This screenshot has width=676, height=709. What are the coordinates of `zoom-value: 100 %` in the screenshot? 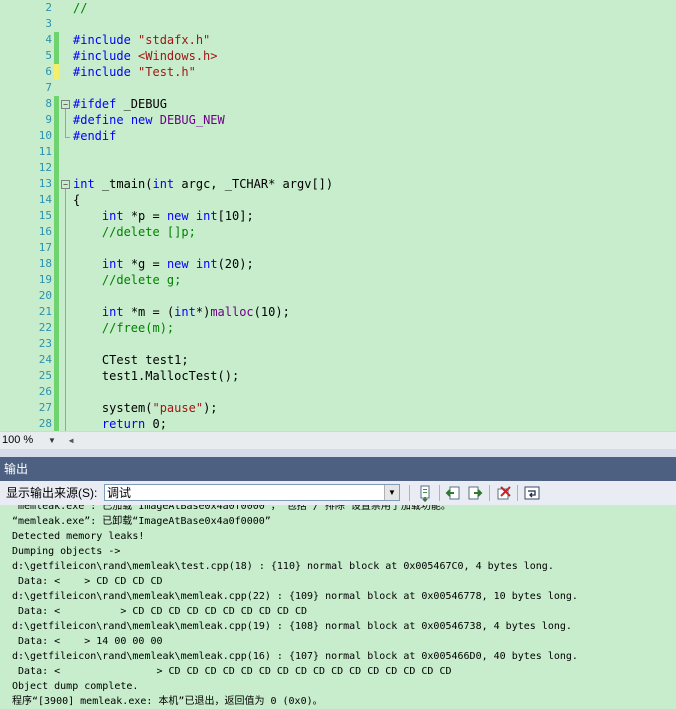 It's located at (18, 440).